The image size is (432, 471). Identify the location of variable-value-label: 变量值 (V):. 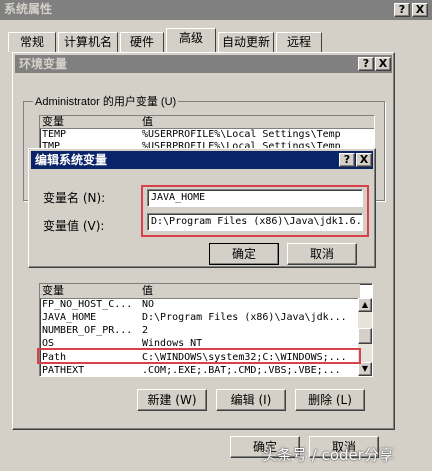
(74, 226).